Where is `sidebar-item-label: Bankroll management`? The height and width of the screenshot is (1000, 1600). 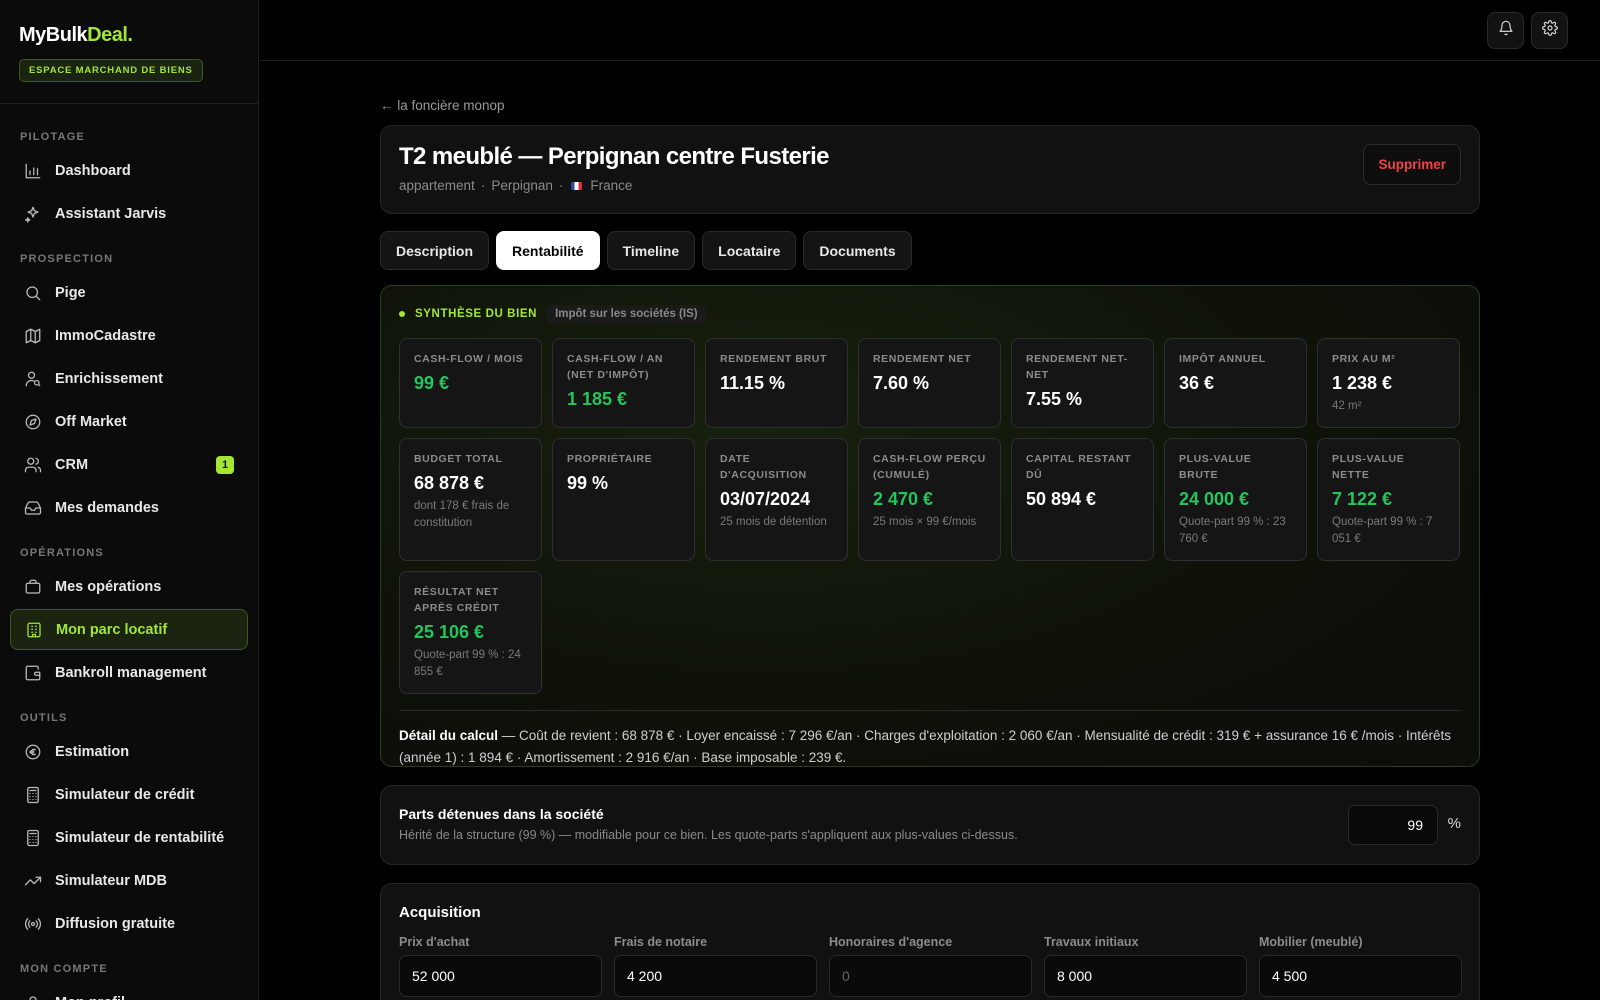 sidebar-item-label: Bankroll management is located at coordinates (131, 672).